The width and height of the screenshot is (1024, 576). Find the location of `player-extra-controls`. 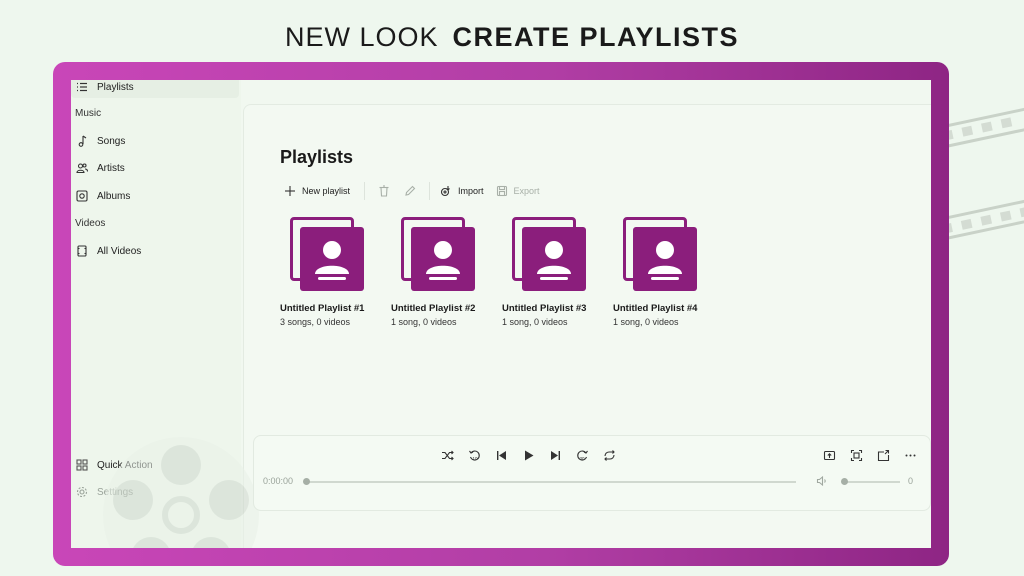

player-extra-controls is located at coordinates (870, 455).